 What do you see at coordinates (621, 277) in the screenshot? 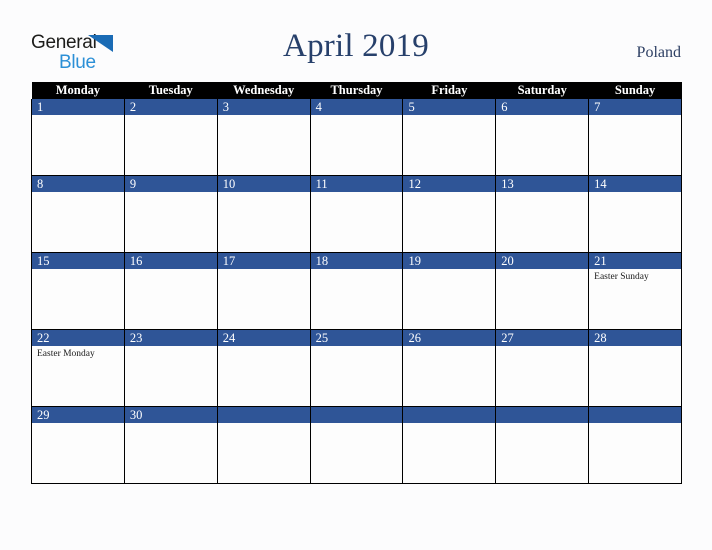
I see `day-event: Easter Sunday` at bounding box center [621, 277].